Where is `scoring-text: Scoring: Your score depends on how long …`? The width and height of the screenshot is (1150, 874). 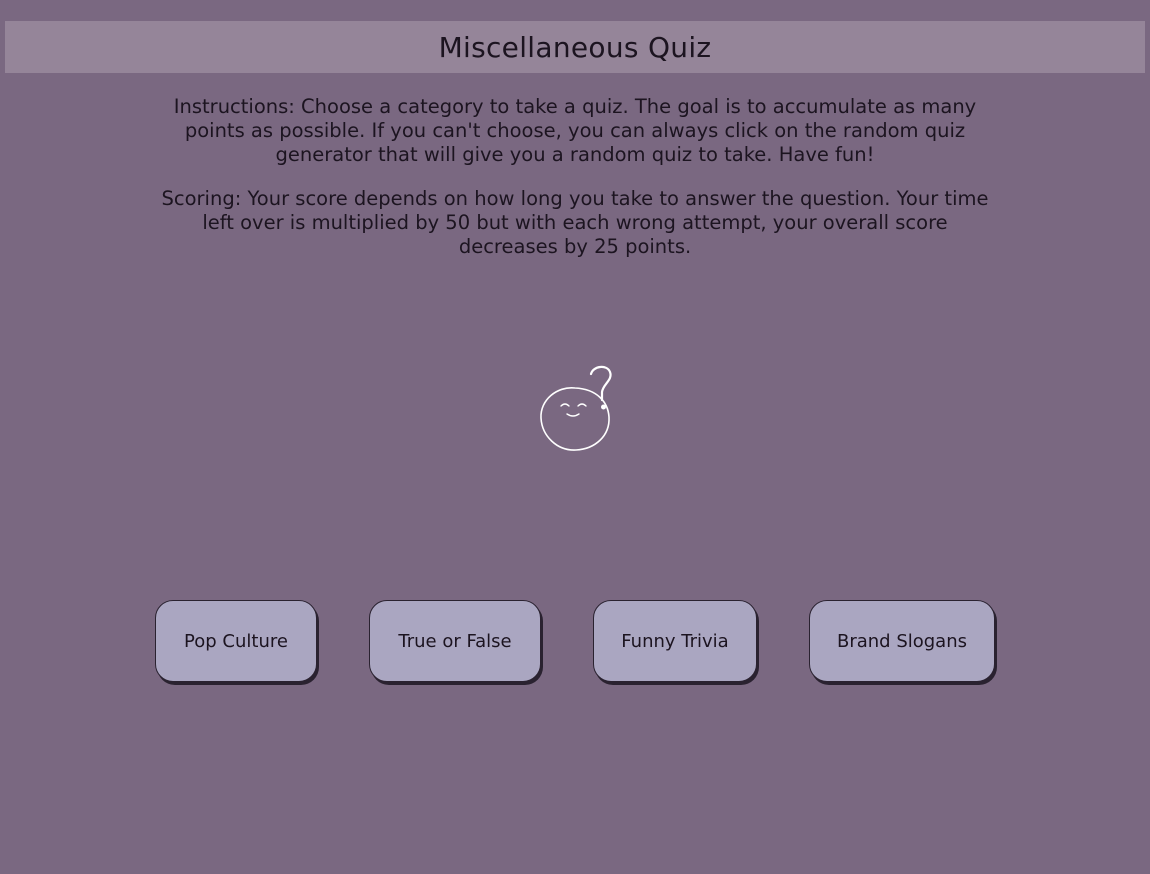 scoring-text: Scoring: Your score depends on how long … is located at coordinates (575, 222).